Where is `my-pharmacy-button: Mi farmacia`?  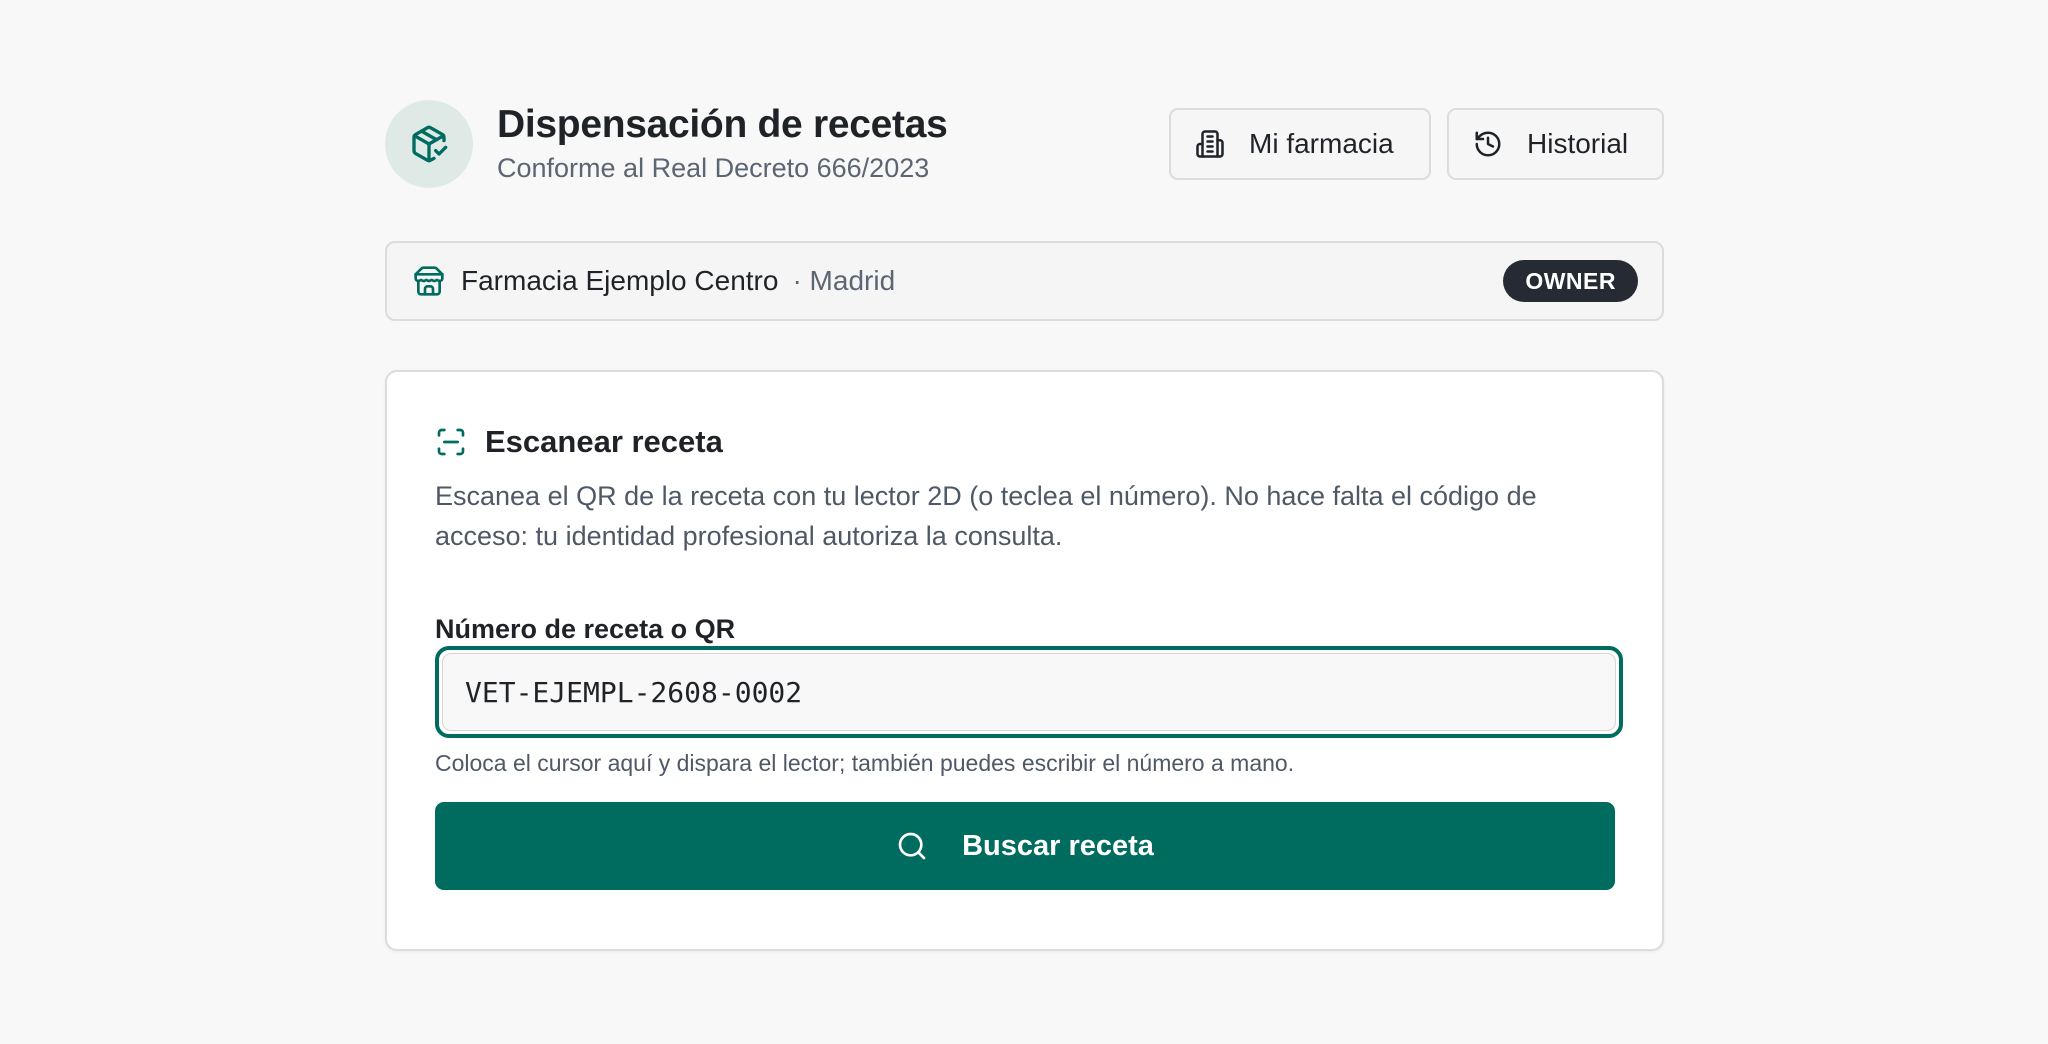
my-pharmacy-button: Mi farmacia is located at coordinates (1300, 144).